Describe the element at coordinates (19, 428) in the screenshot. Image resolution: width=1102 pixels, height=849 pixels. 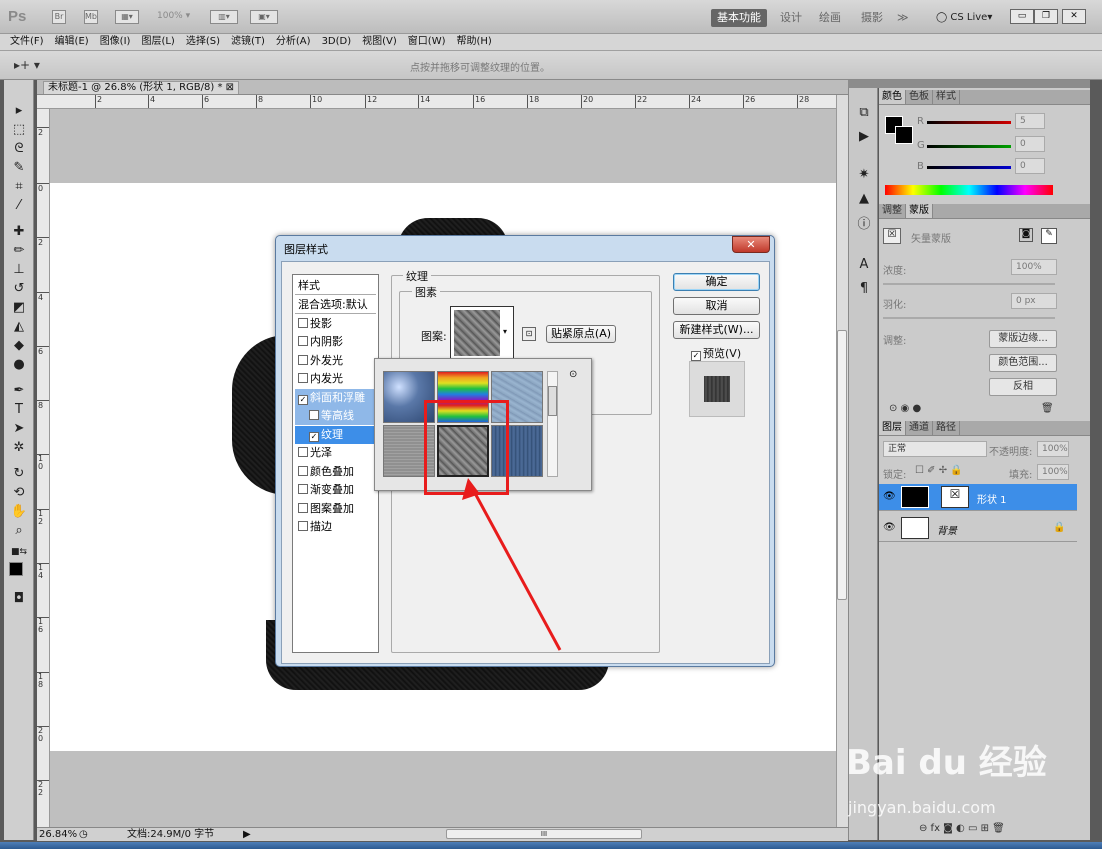
I see `path-selection-tool-icon: ➤` at that location.